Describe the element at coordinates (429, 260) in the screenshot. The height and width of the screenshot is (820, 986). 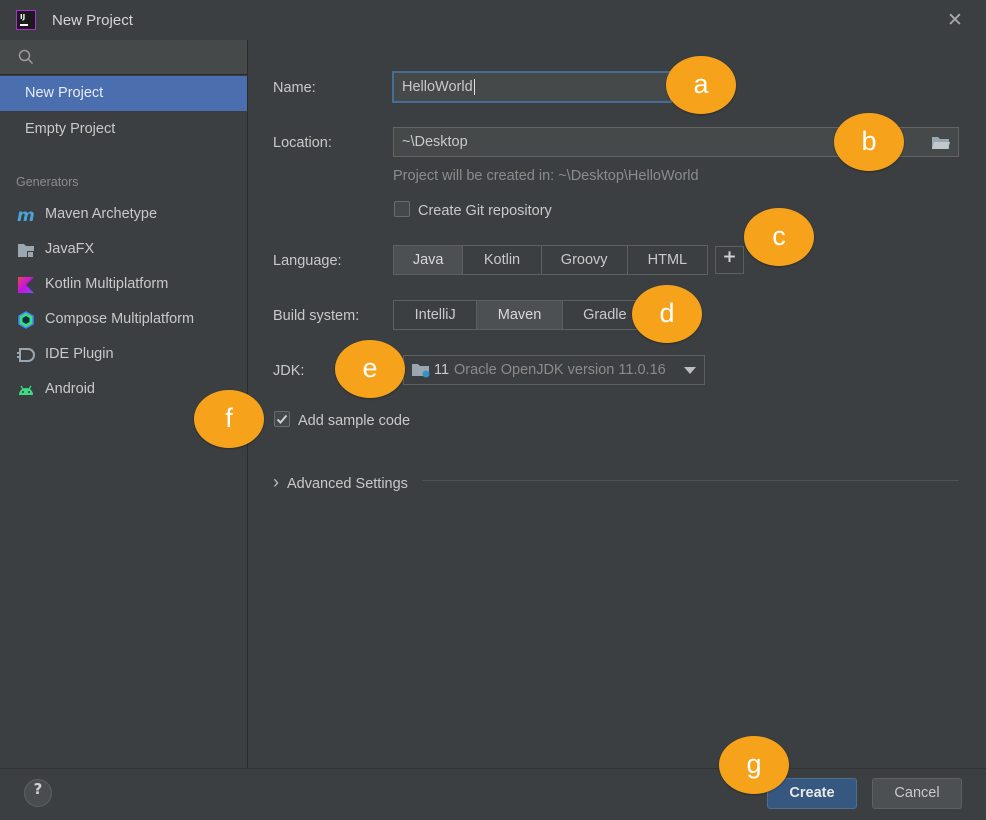
I see `language-option-java: Java` at that location.